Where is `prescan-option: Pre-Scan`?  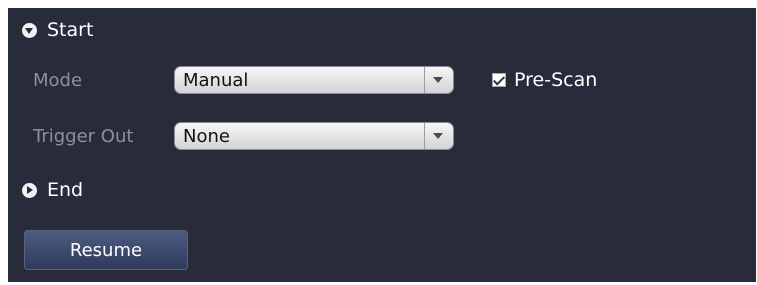
prescan-option: Pre-Scan is located at coordinates (544, 80).